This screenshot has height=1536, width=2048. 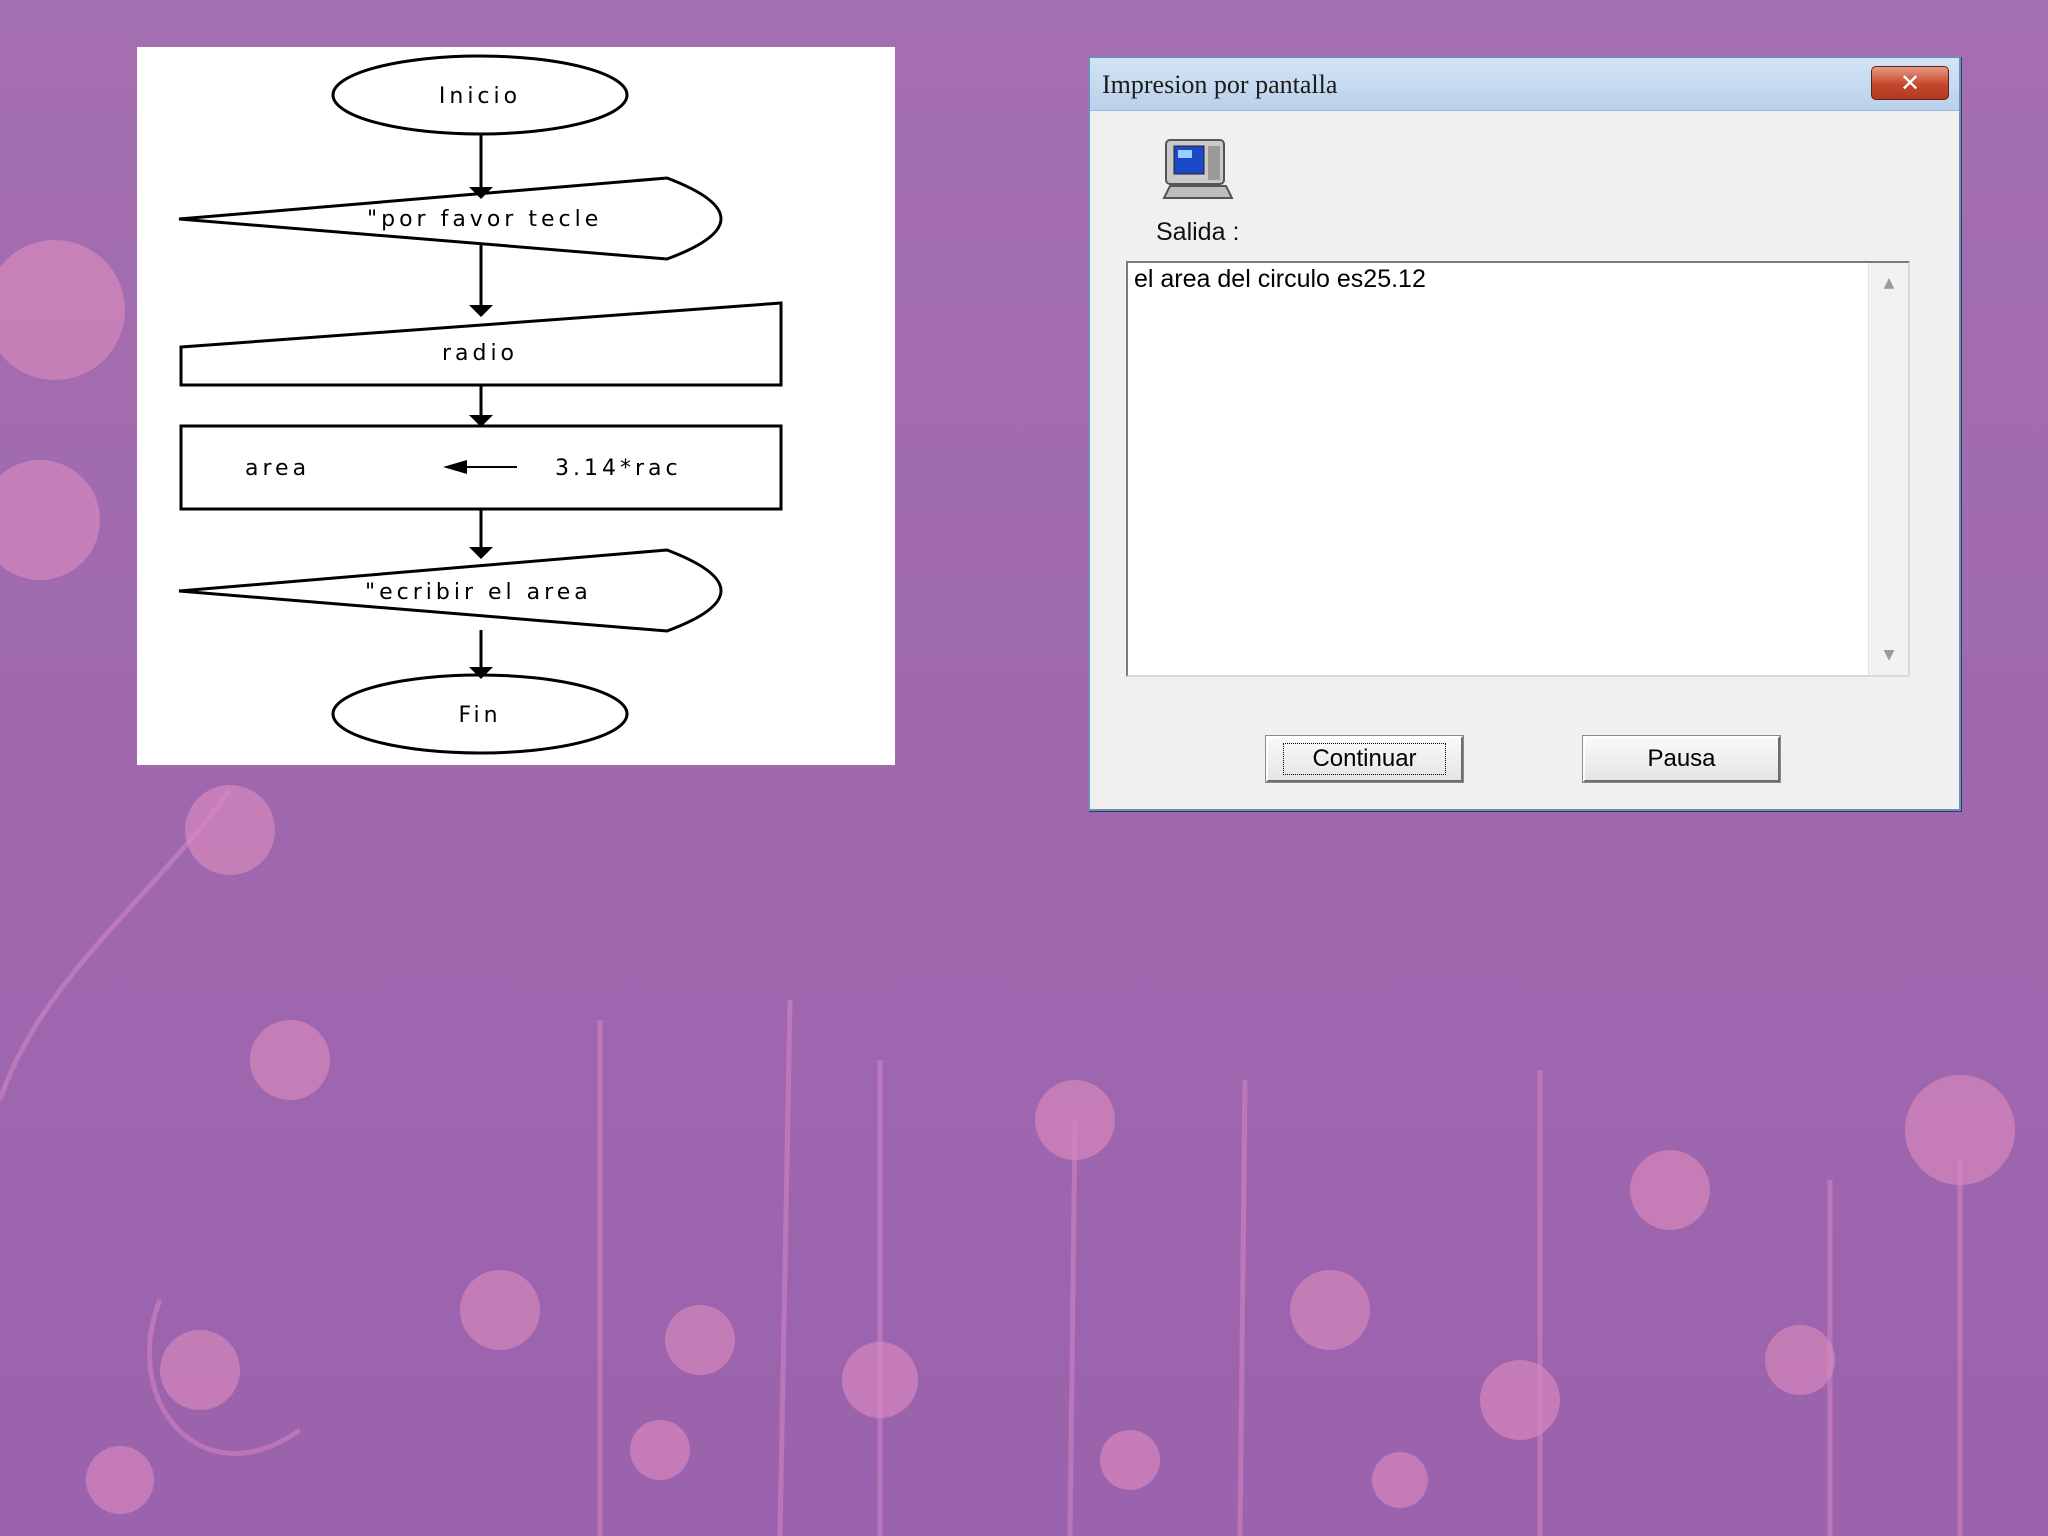 I want to click on start-label: Inicio, so click(x=480, y=96).